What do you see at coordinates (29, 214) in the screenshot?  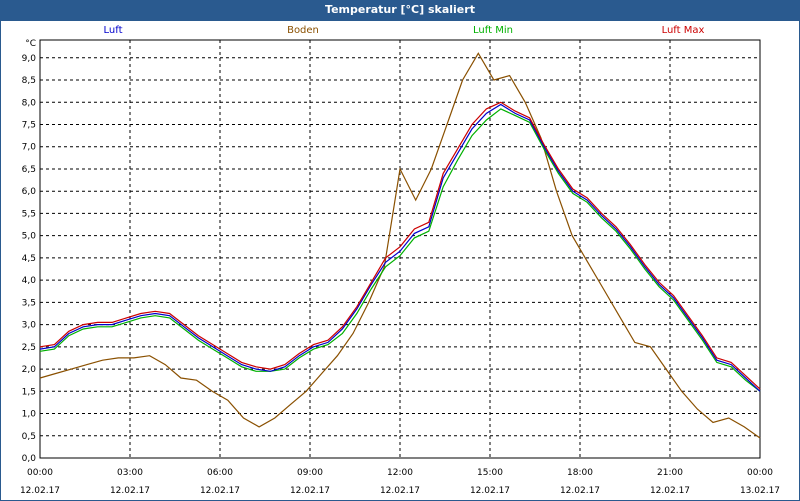 I see `y-tick-label: 5,5` at bounding box center [29, 214].